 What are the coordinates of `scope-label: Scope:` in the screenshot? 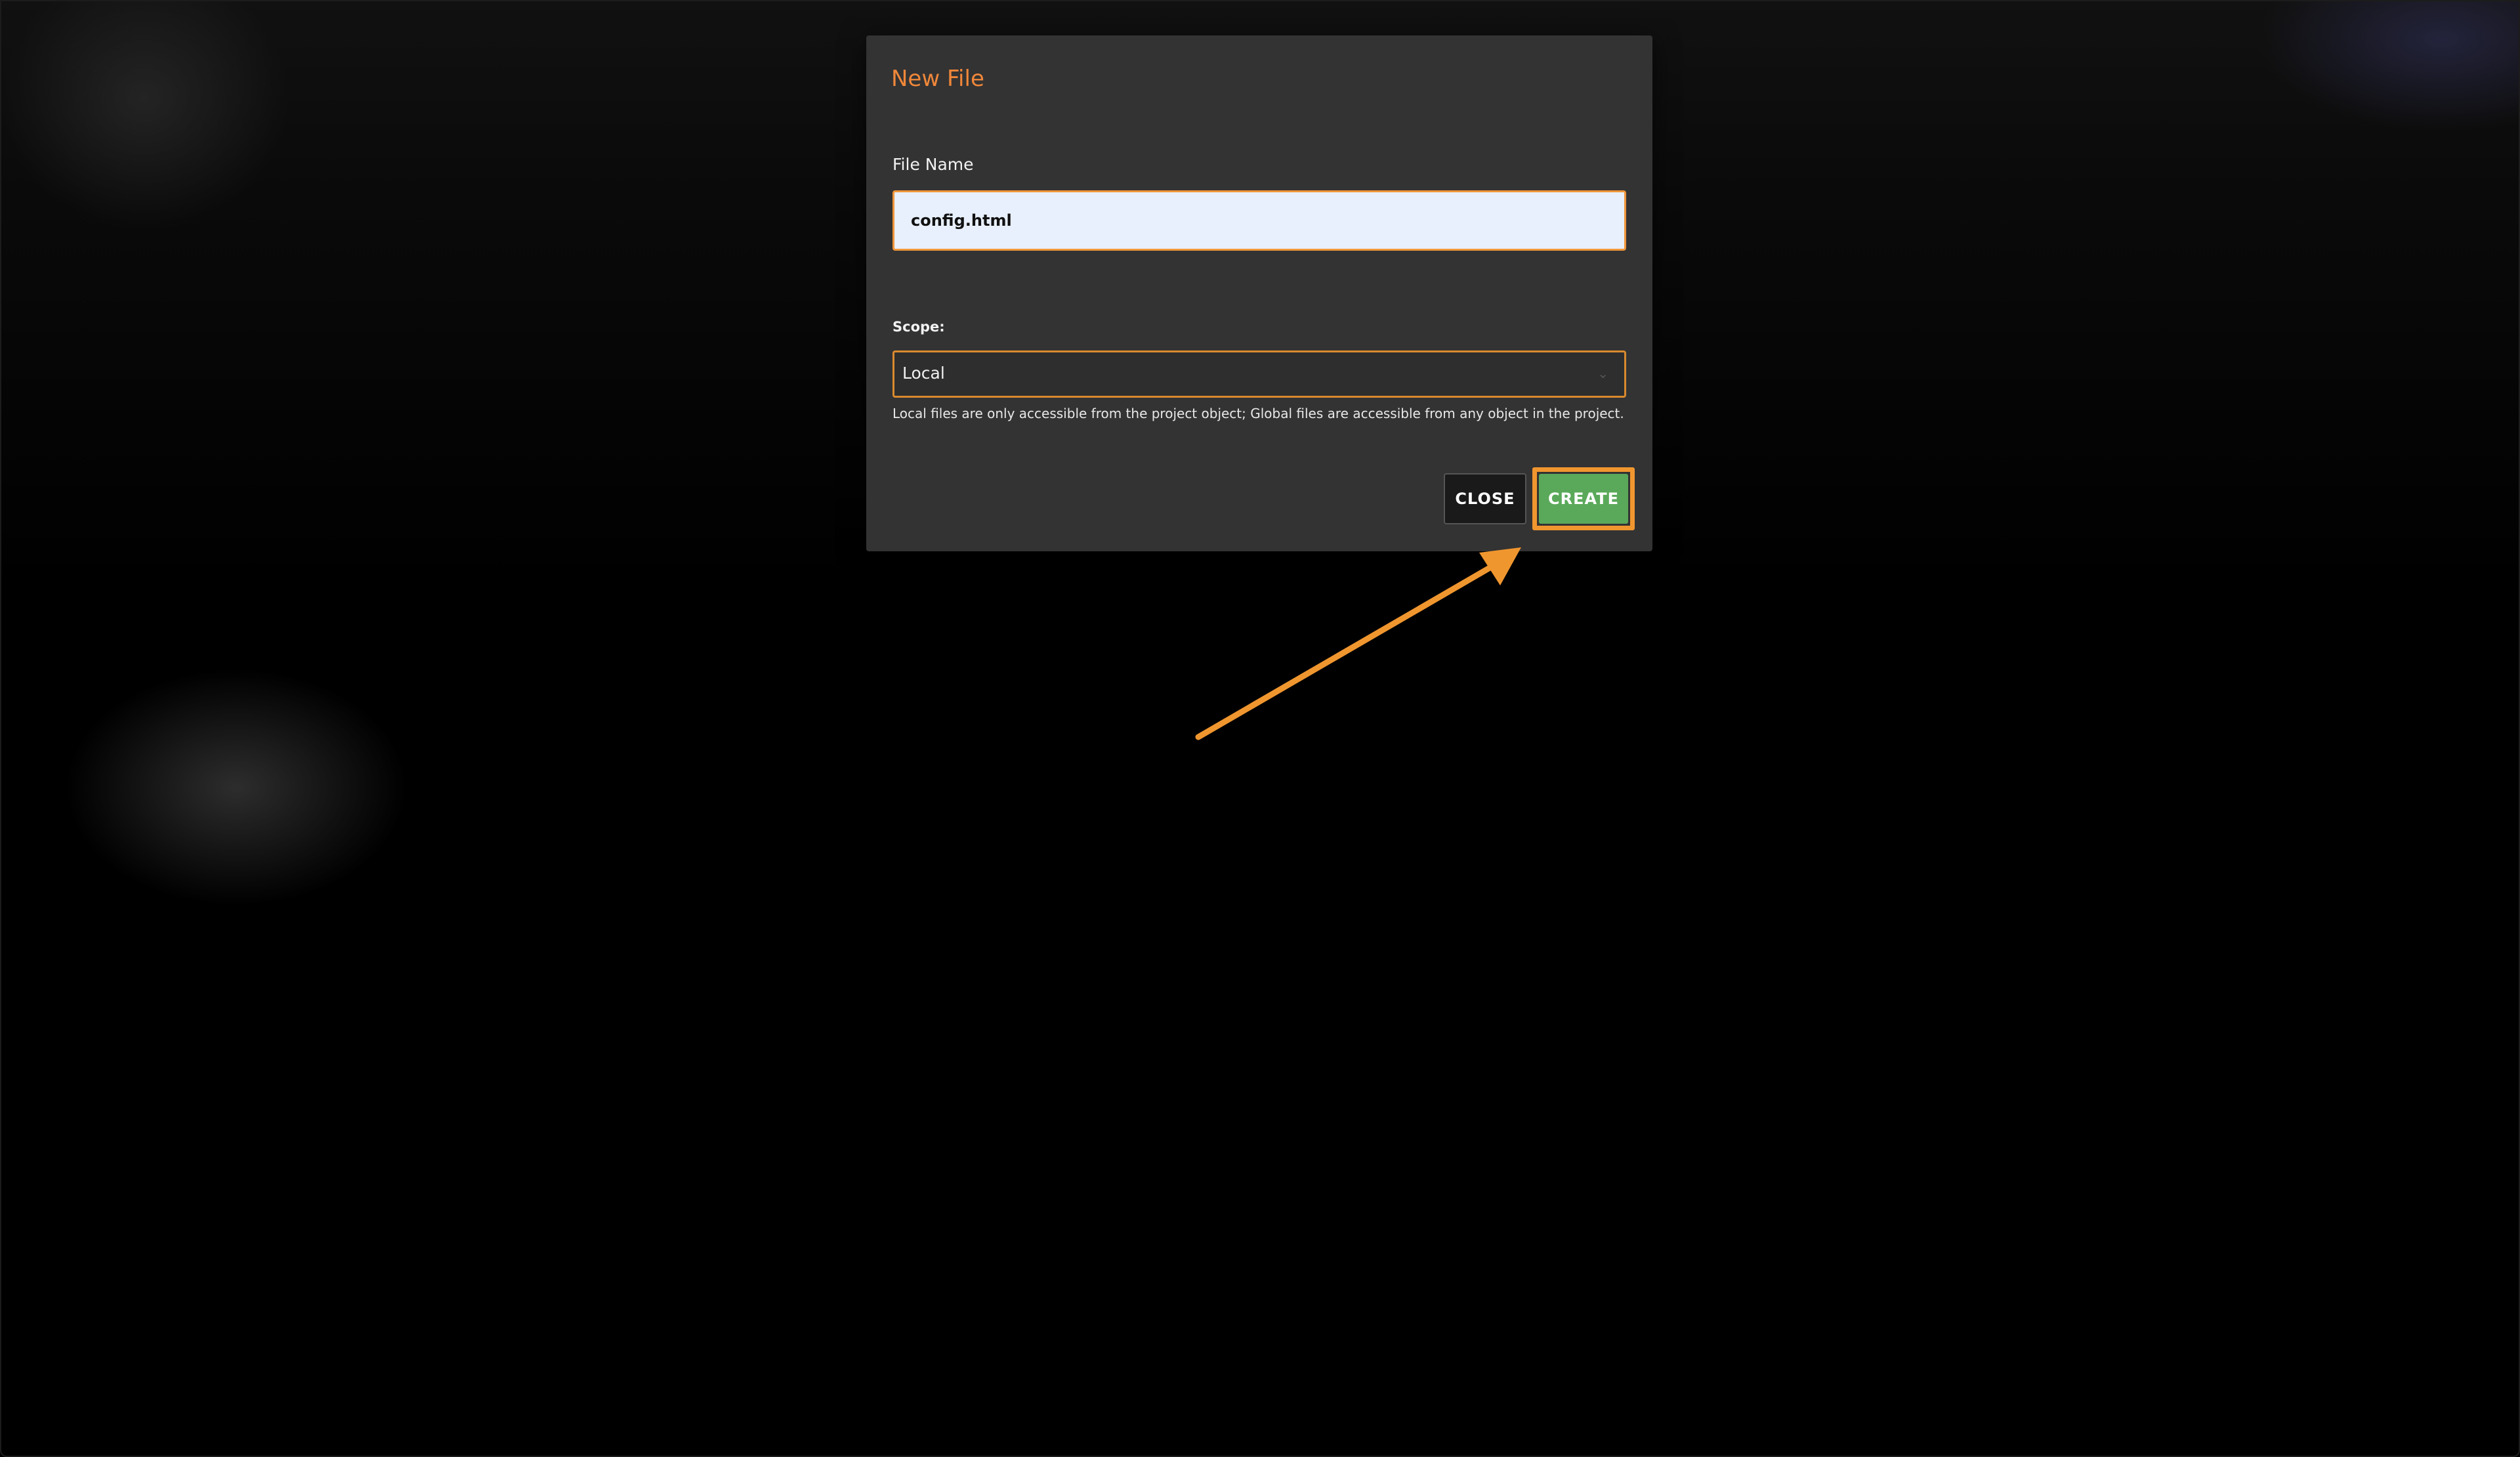 It's located at (918, 327).